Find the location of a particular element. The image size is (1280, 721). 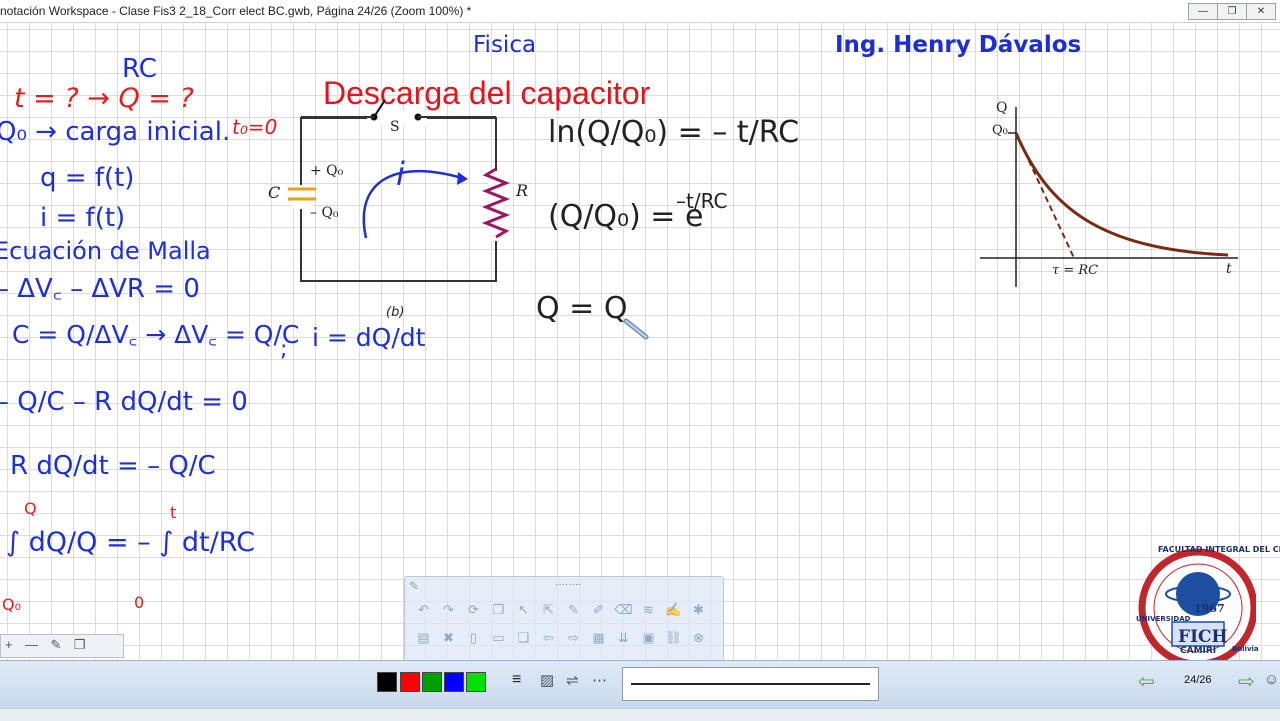

note-equation-1: – Q/C – R dQ/dt = 0 is located at coordinates (124, 402).